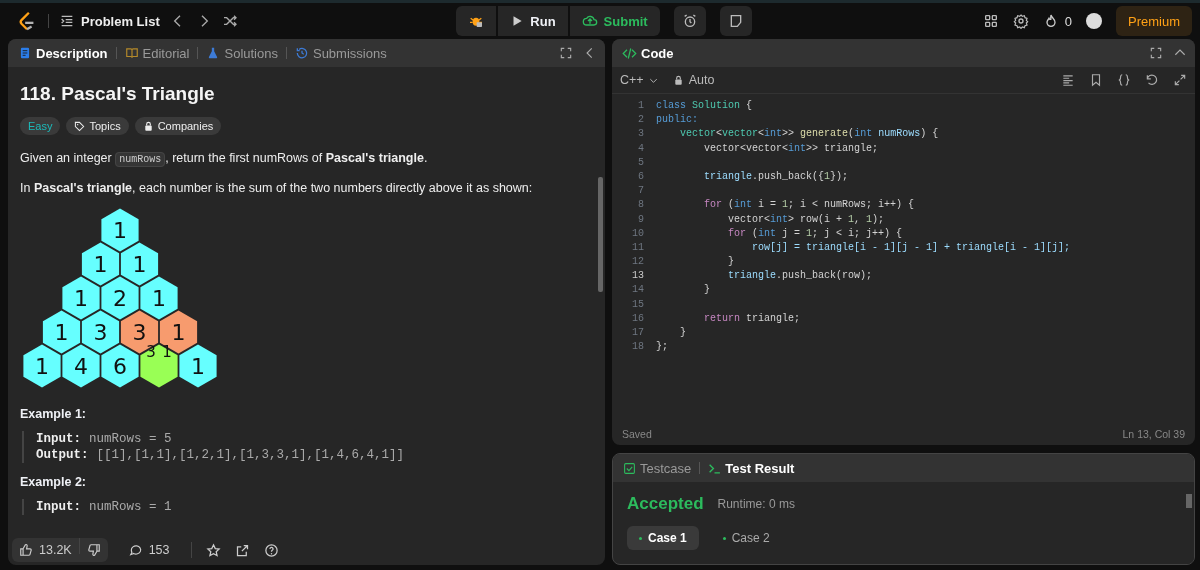 This screenshot has width=1200, height=570. I want to click on line-number: 18, so click(638, 347).